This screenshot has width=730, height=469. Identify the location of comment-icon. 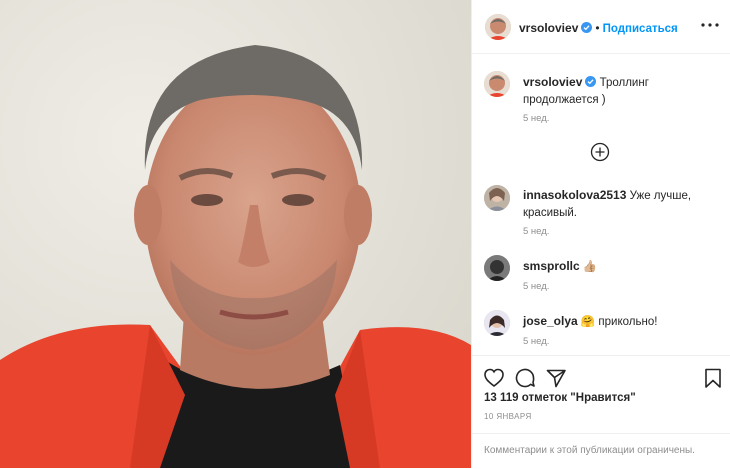
(525, 378).